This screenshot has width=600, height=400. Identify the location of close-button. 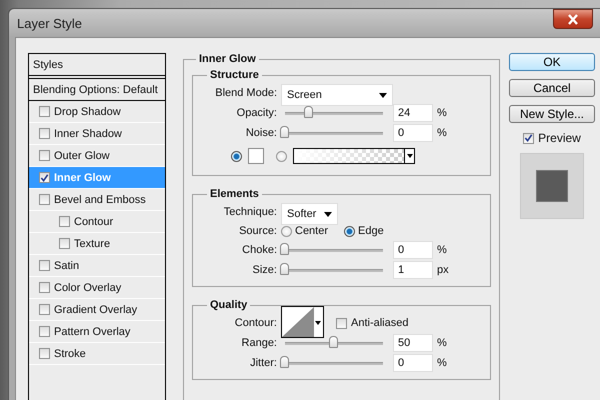
(573, 19).